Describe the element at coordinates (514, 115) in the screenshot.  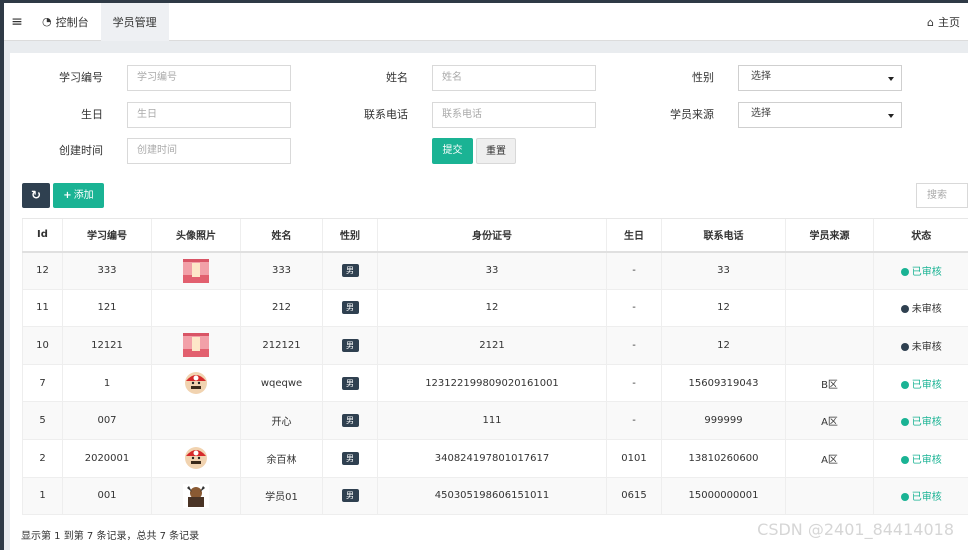
I see `phone-input: 联系电话` at that location.